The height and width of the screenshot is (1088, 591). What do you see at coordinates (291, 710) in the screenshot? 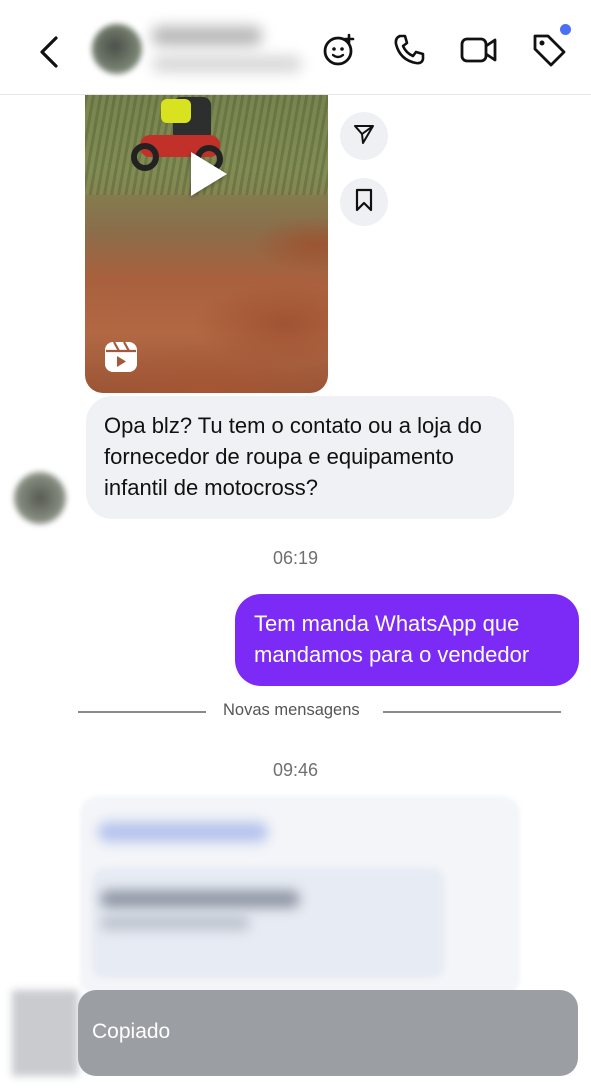
I see `new-messages-label: Novas mensagens` at bounding box center [291, 710].